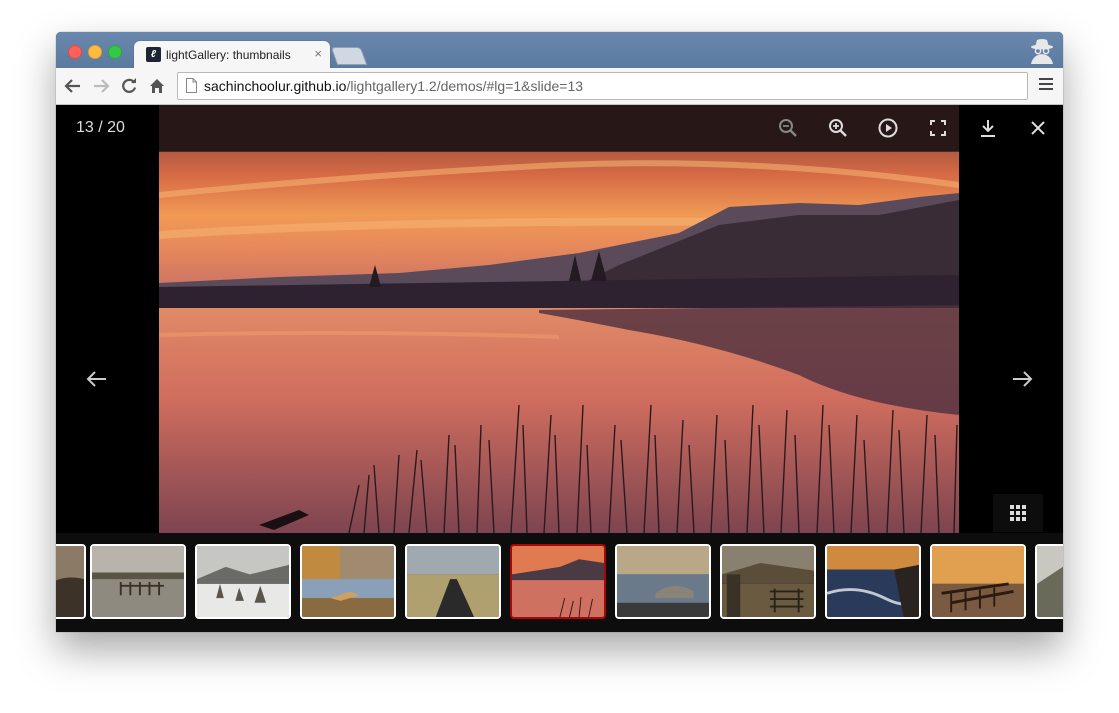 Image resolution: width=1119 pixels, height=713 pixels. I want to click on grid-icon, so click(1018, 513).